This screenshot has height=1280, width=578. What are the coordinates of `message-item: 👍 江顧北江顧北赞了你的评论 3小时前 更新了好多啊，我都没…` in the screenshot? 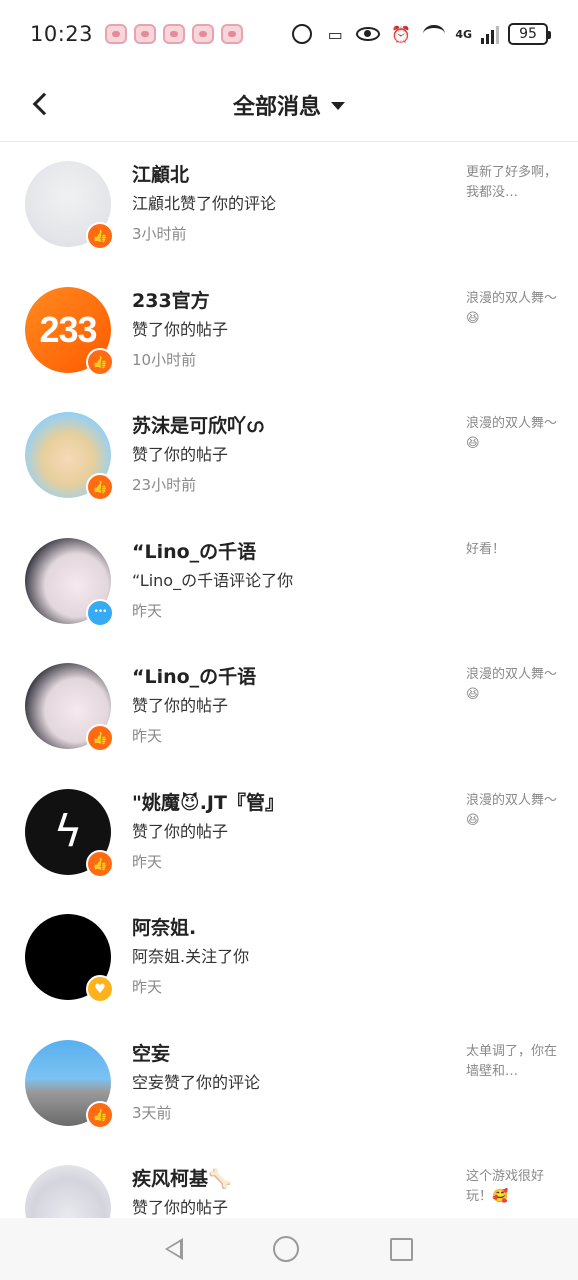 It's located at (289, 206).